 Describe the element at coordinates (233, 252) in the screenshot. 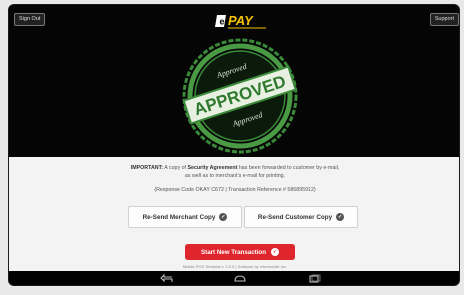

I see `start-new-transaction-label: Start New Transaction` at that location.